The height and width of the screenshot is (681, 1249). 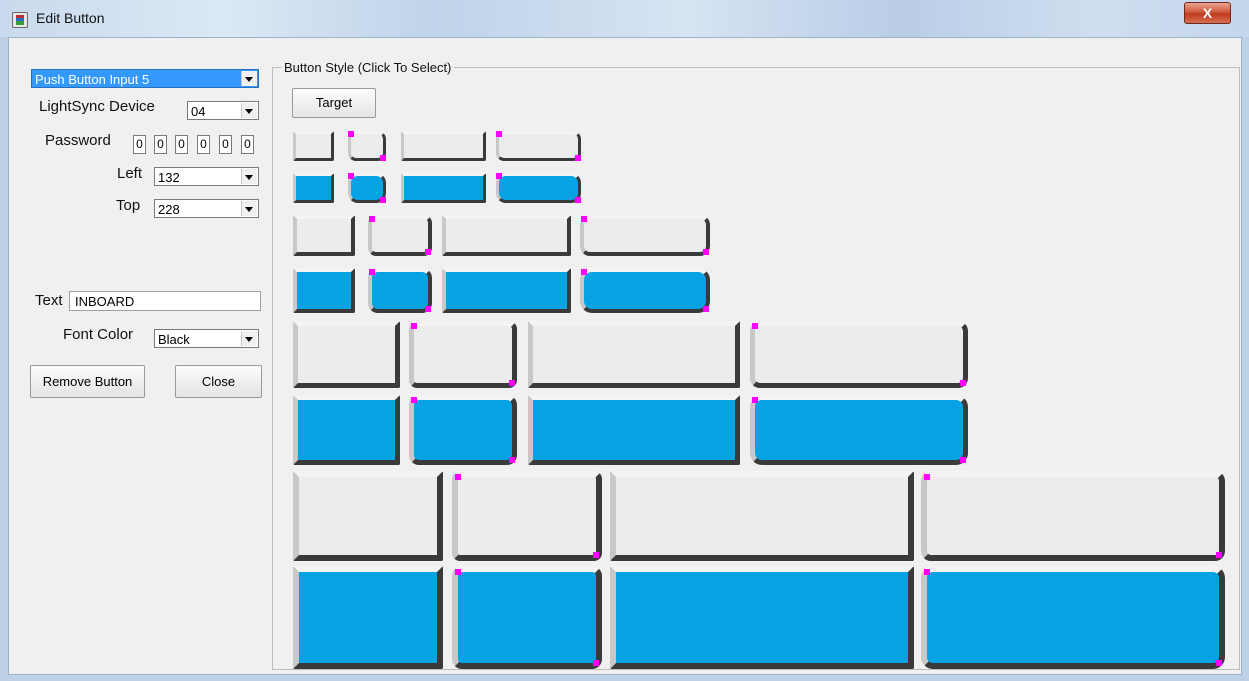 I want to click on font-color-label: Font Color, so click(x=98, y=334).